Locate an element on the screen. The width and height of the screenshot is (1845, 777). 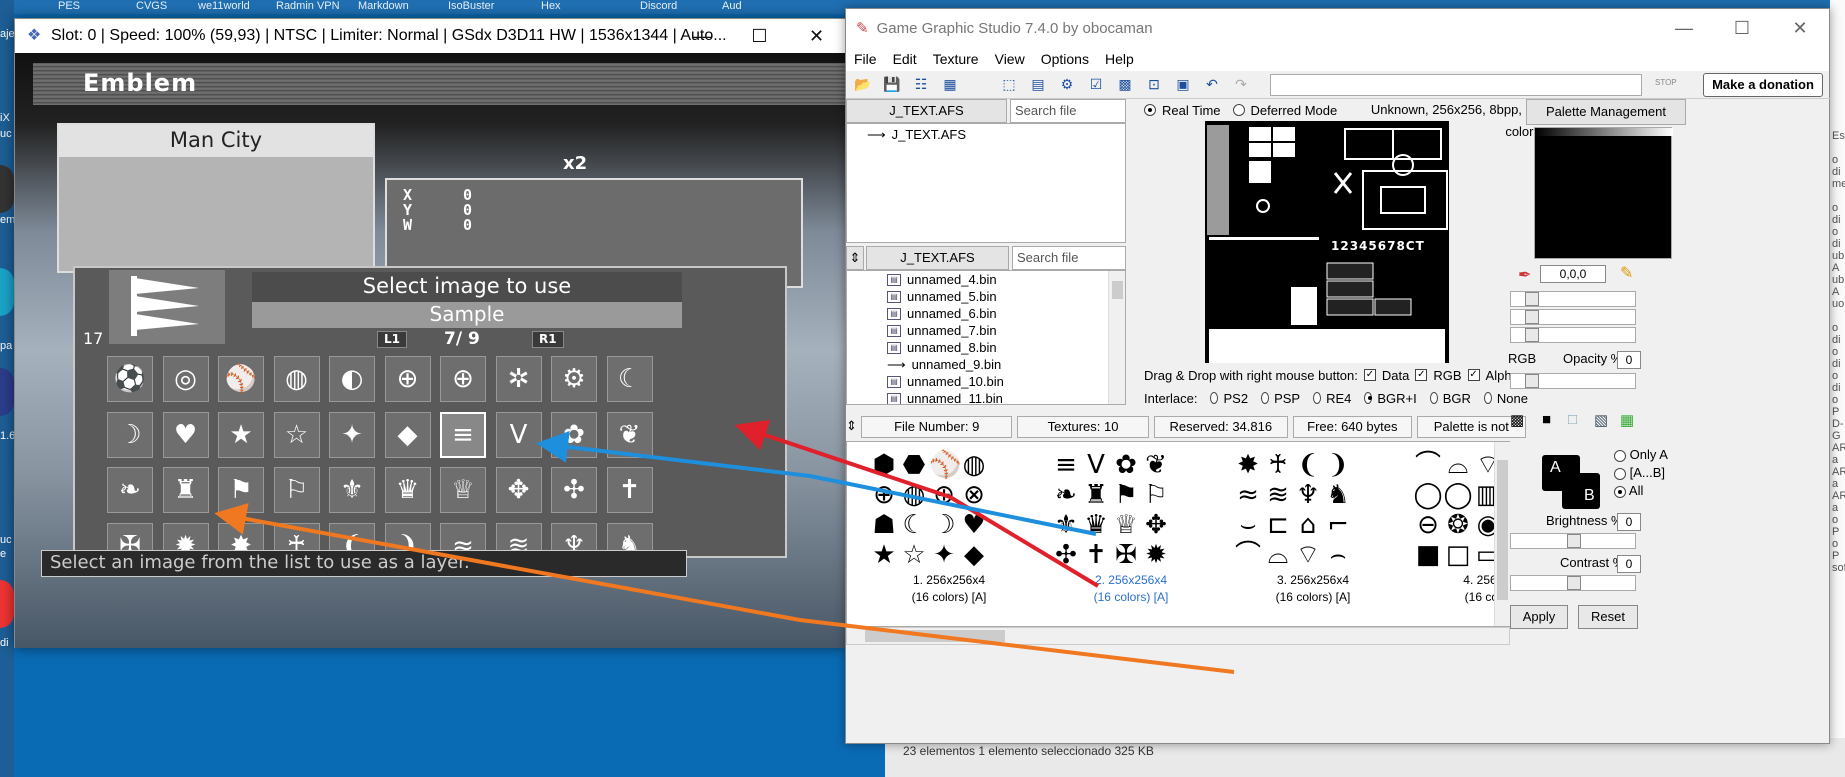
emblem-cell: ❦ is located at coordinates (629, 434).